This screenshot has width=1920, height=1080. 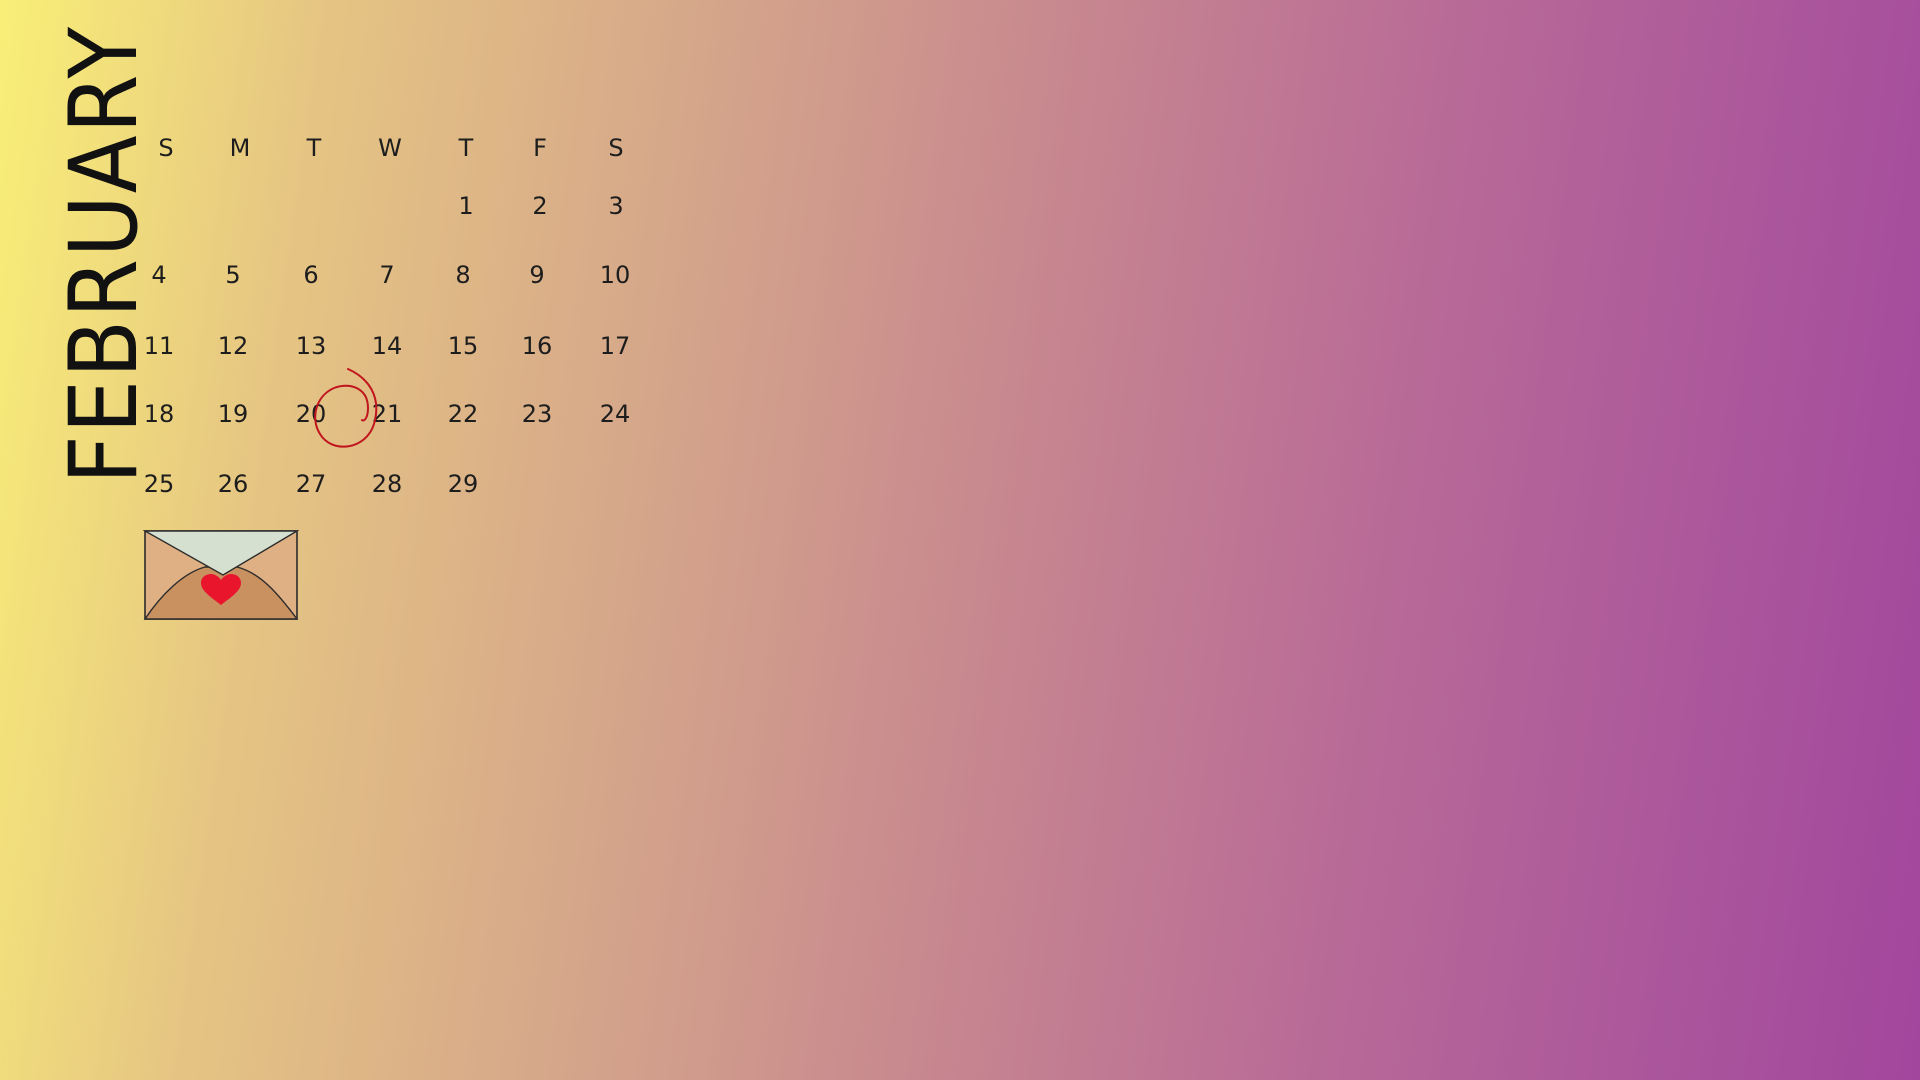 What do you see at coordinates (311, 484) in the screenshot?
I see `day-cell: 27` at bounding box center [311, 484].